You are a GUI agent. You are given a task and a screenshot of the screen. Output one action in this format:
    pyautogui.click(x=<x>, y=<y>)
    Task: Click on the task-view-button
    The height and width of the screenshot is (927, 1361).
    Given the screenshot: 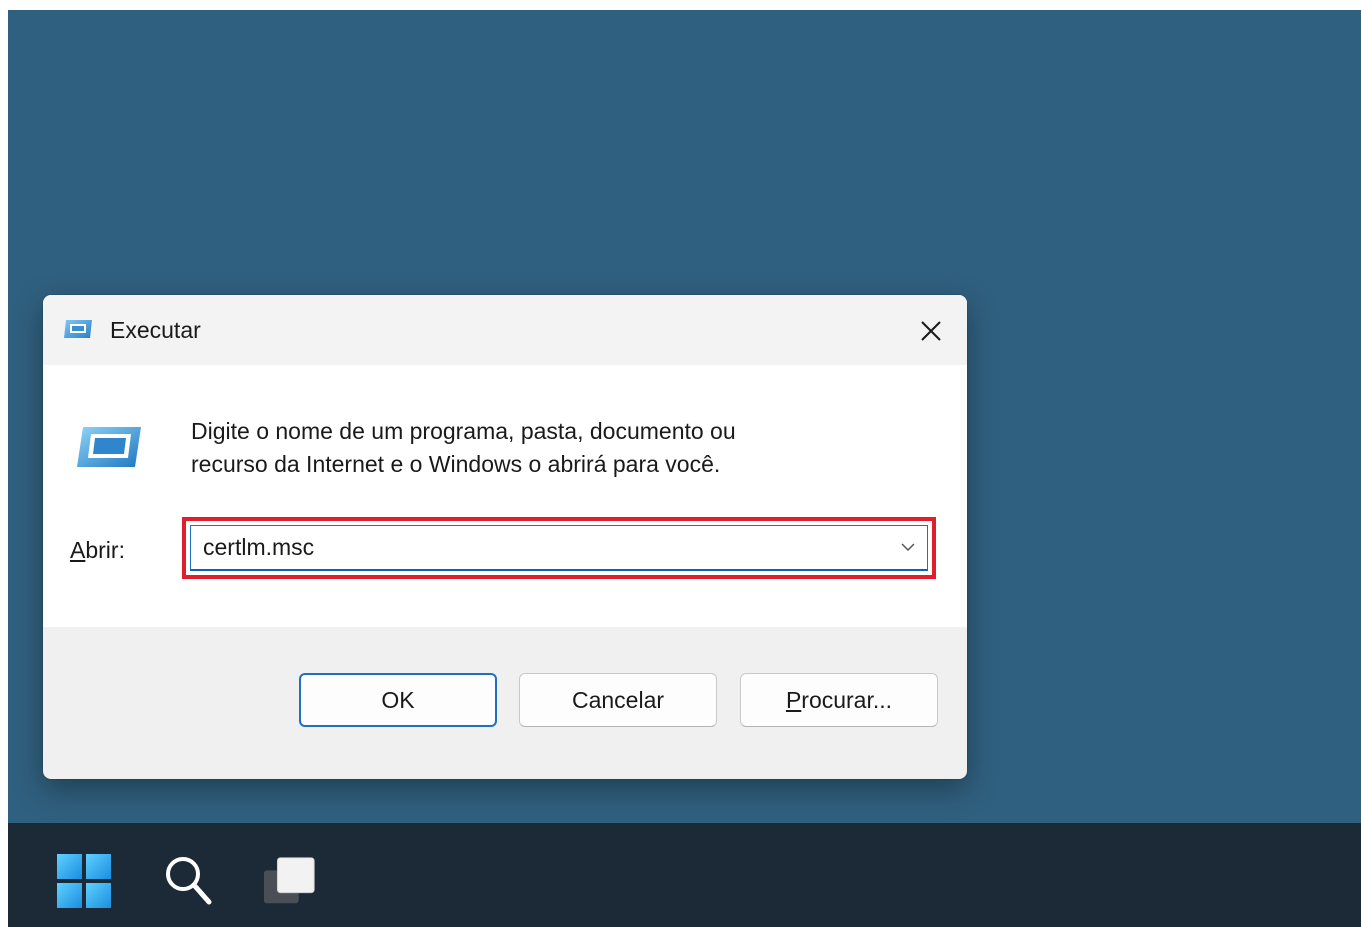 What is the action you would take?
    pyautogui.click(x=290, y=881)
    